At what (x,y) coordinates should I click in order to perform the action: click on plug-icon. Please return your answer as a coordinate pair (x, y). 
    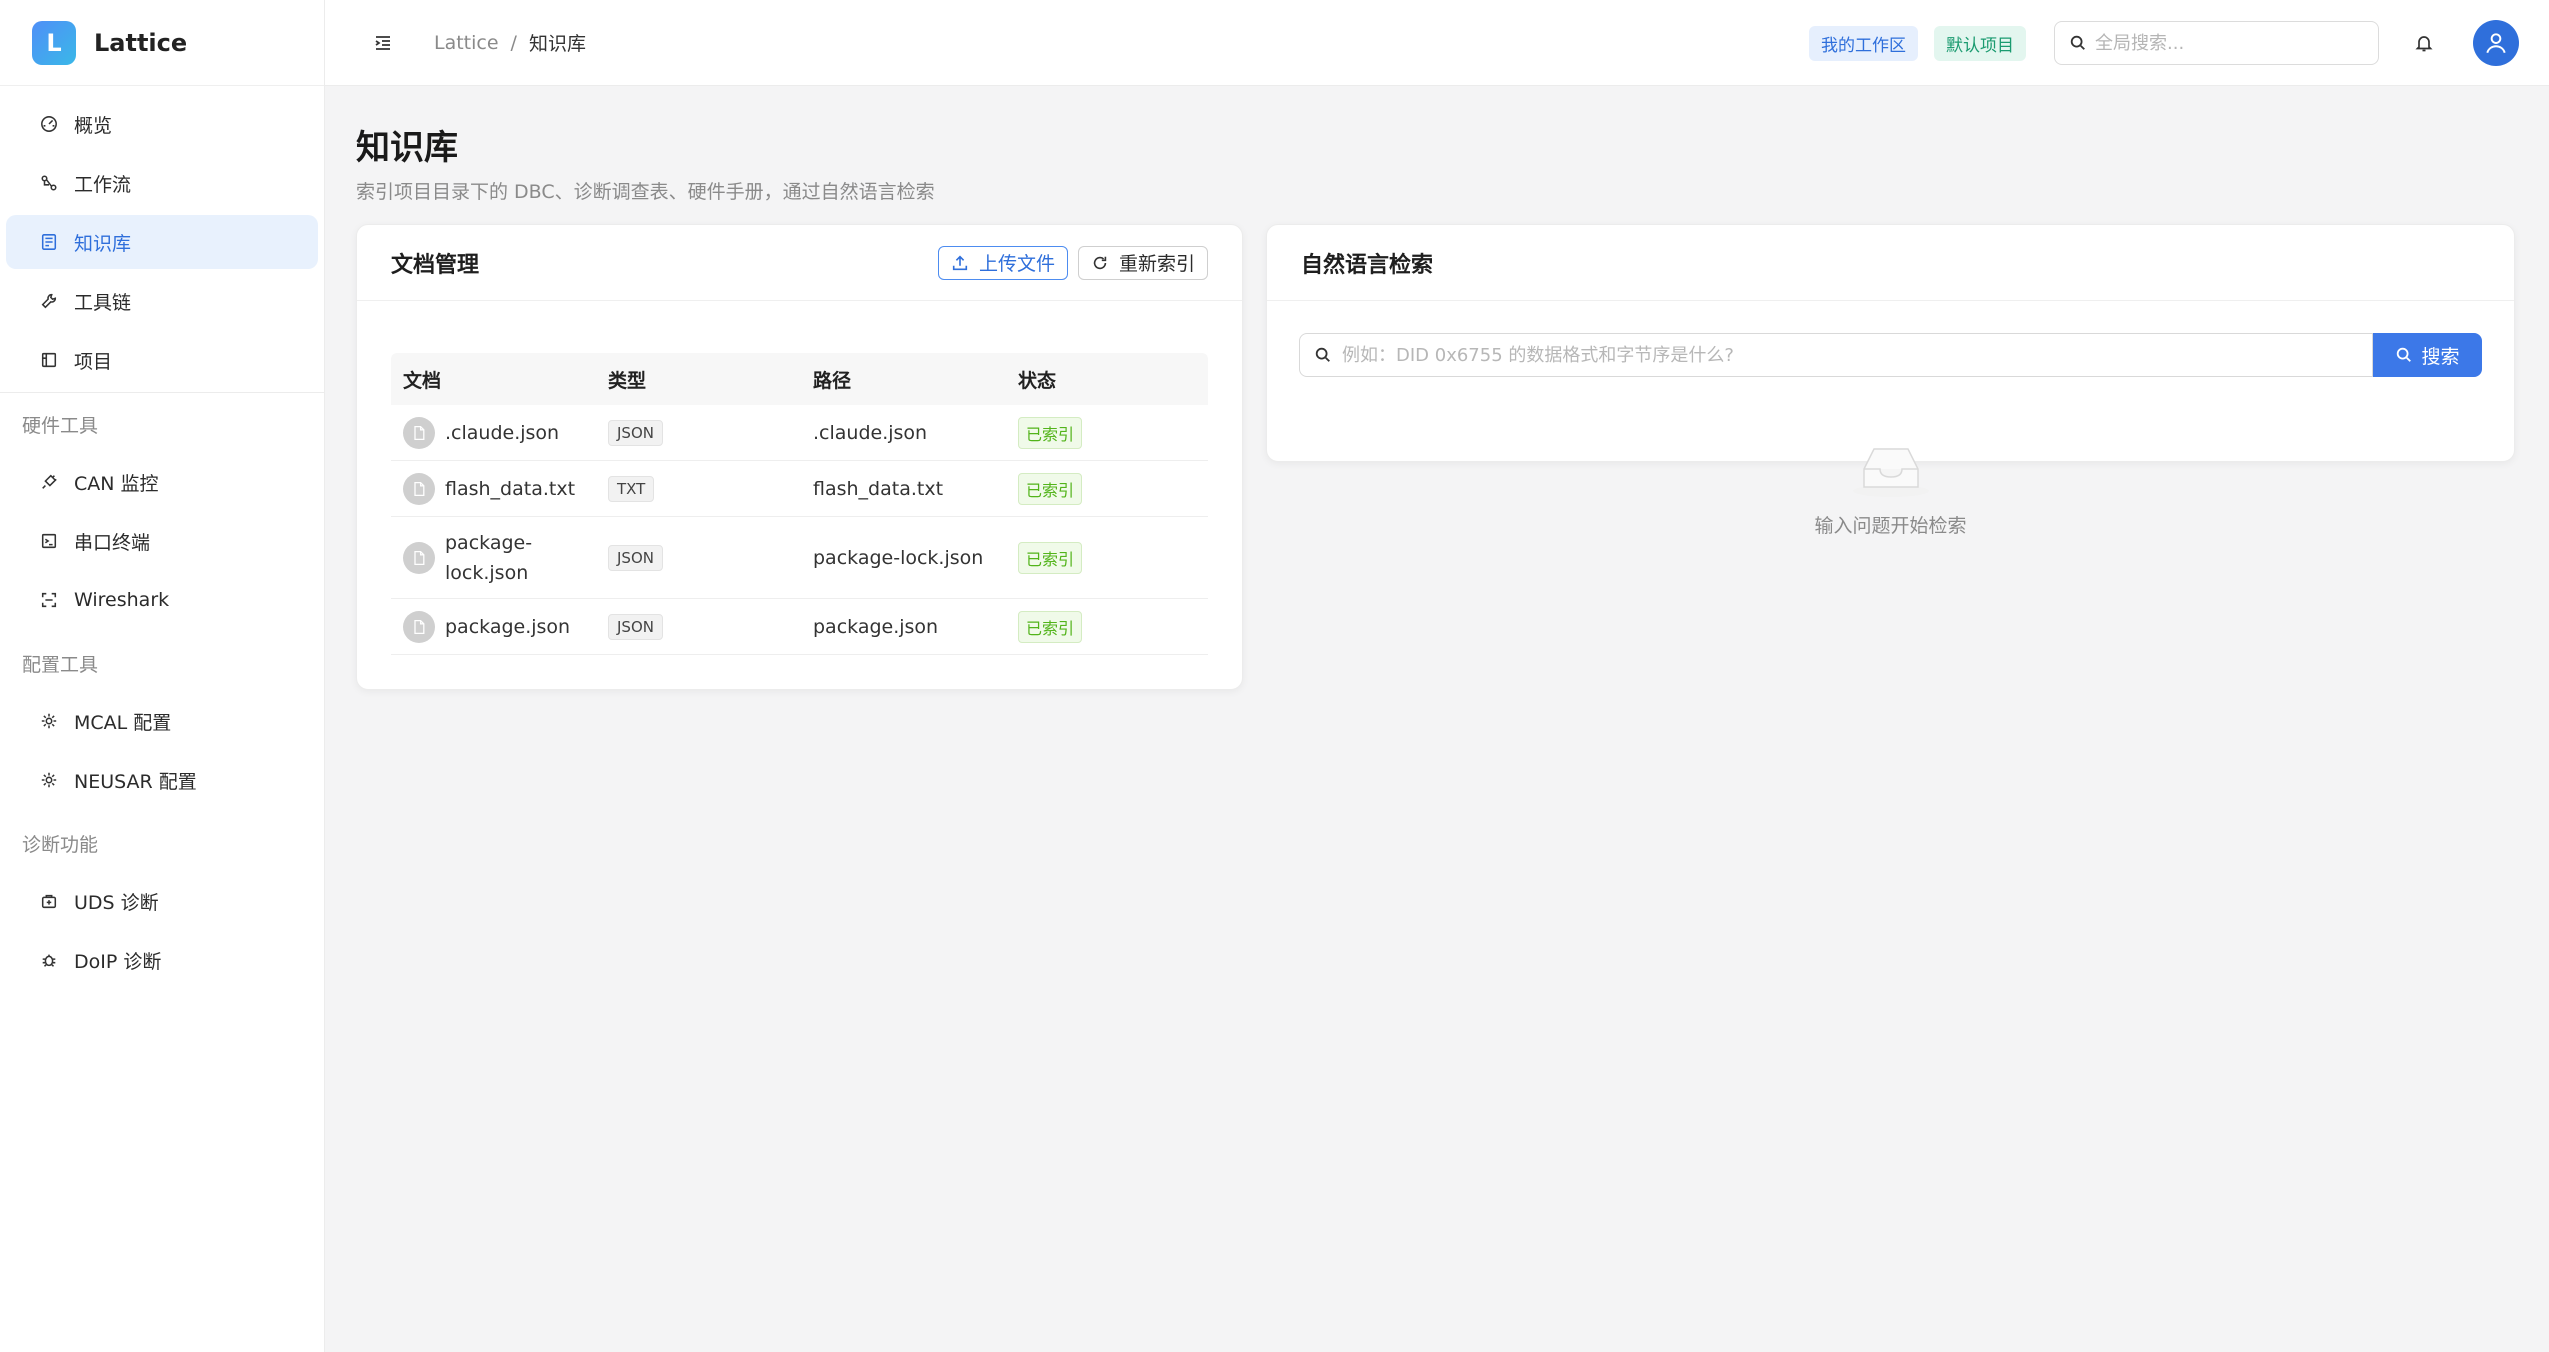
    Looking at the image, I should click on (49, 482).